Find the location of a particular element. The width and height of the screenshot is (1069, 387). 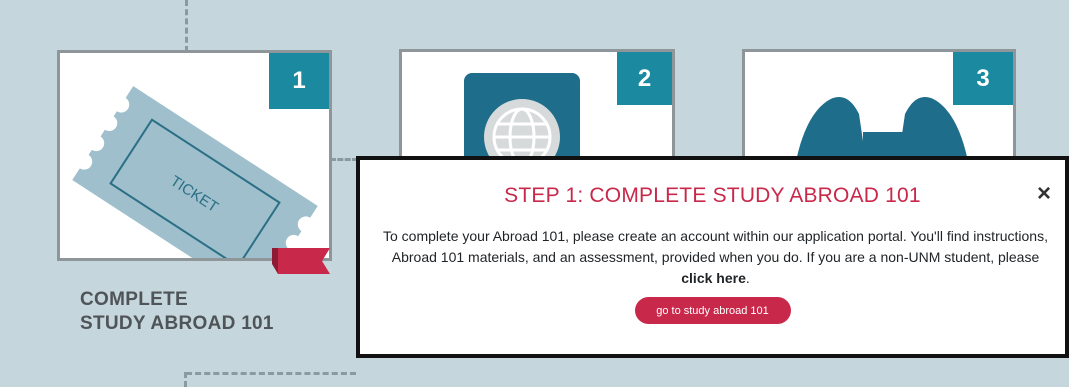

step-number-badge-2: 2 is located at coordinates (644, 78).